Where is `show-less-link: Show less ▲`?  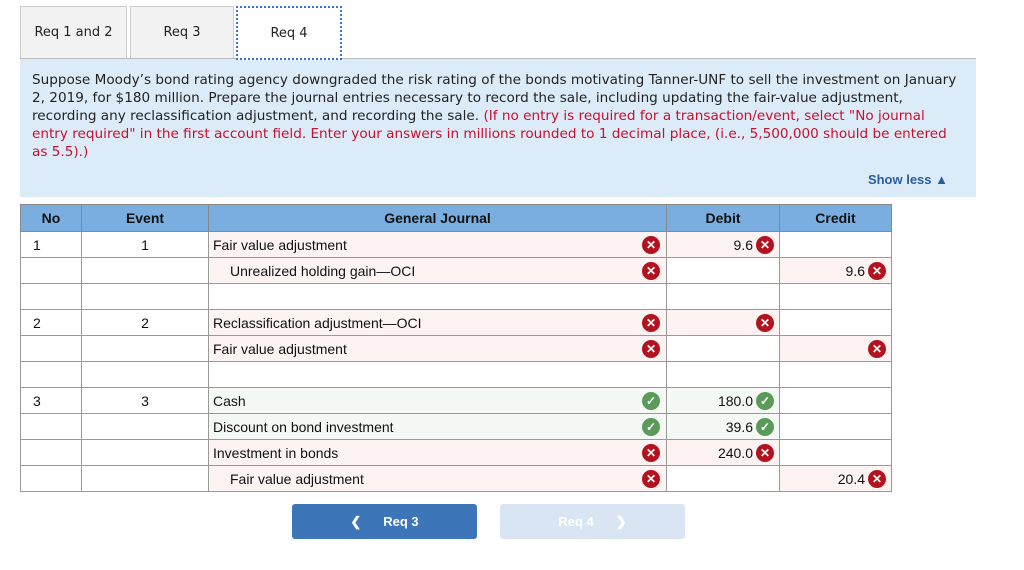 show-less-link: Show less ▲ is located at coordinates (908, 179).